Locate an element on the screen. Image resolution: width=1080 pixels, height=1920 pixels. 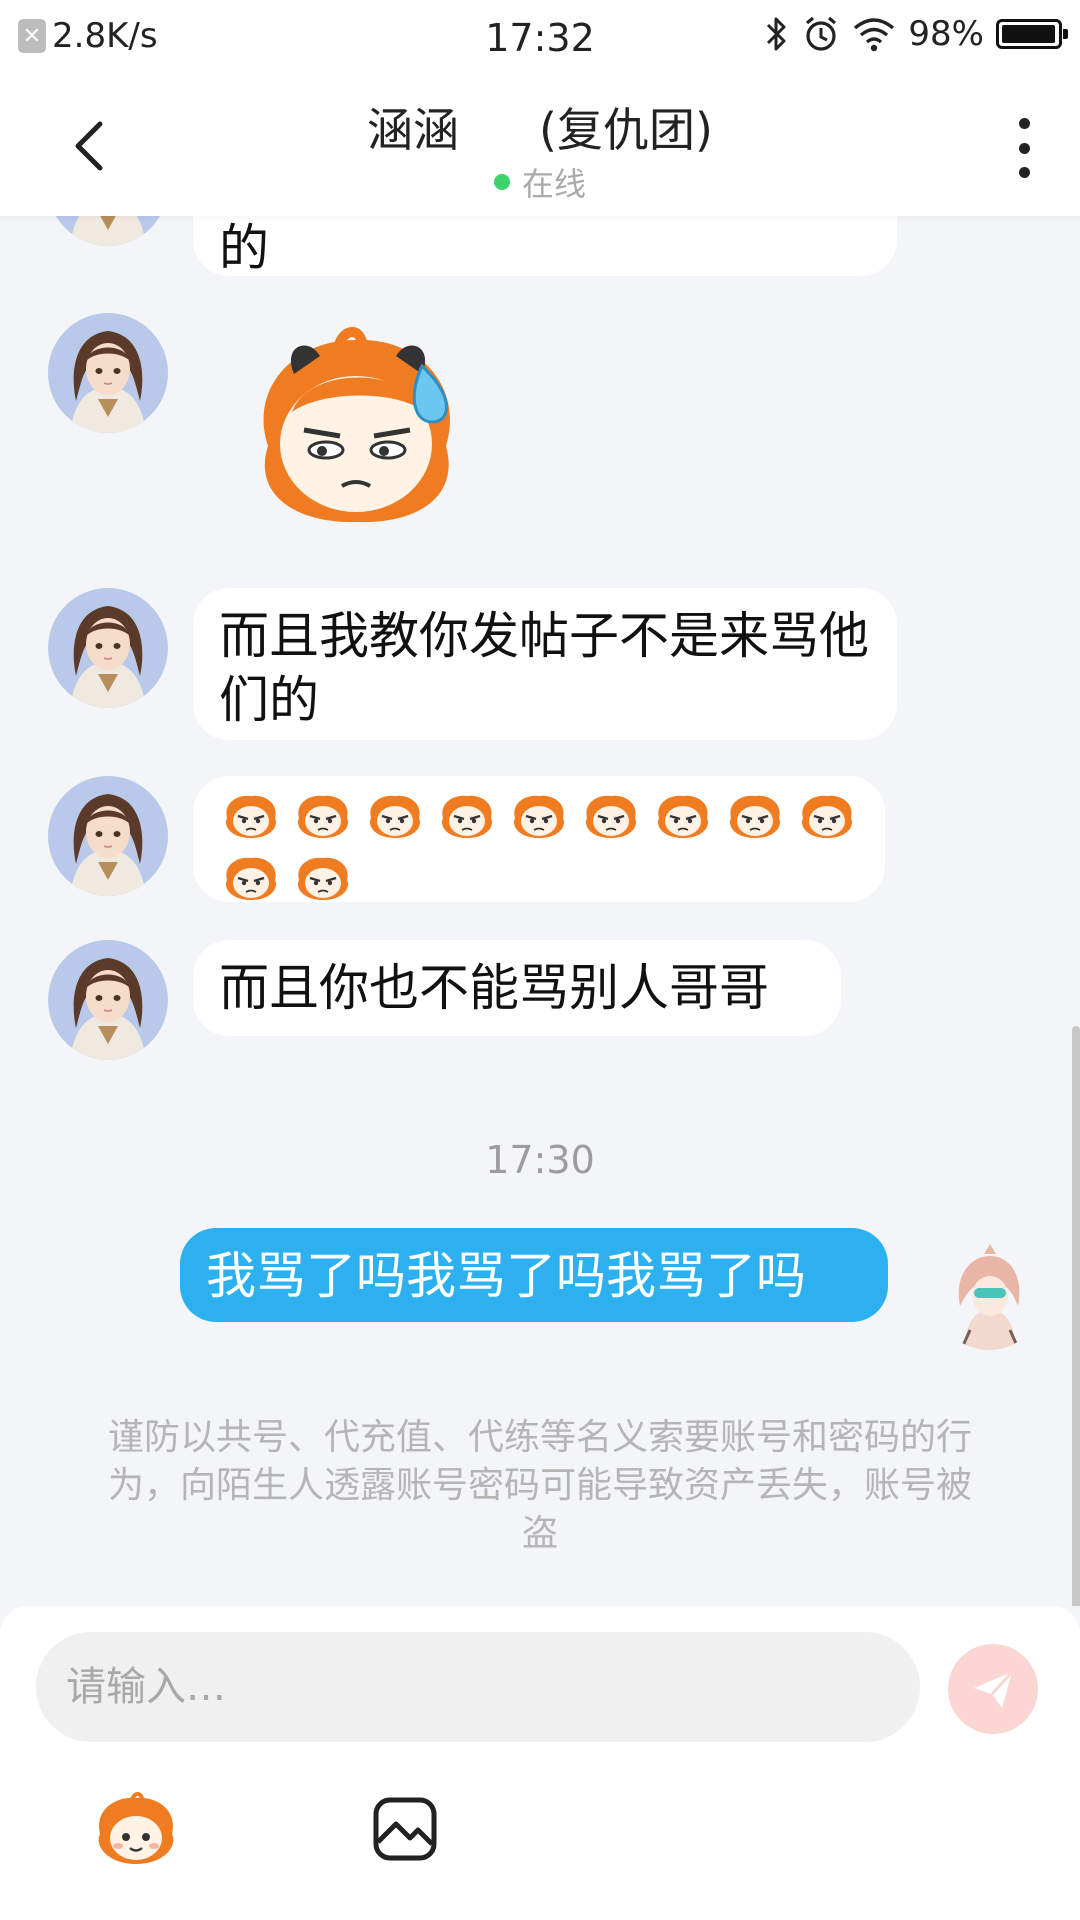
emoji-button is located at coordinates (136, 1830).